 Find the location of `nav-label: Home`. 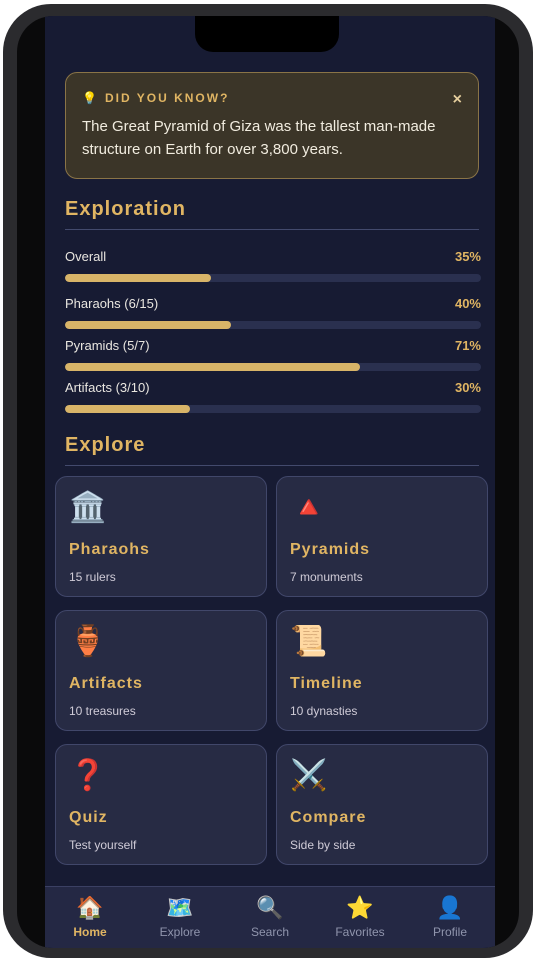

nav-label: Home is located at coordinates (90, 932).